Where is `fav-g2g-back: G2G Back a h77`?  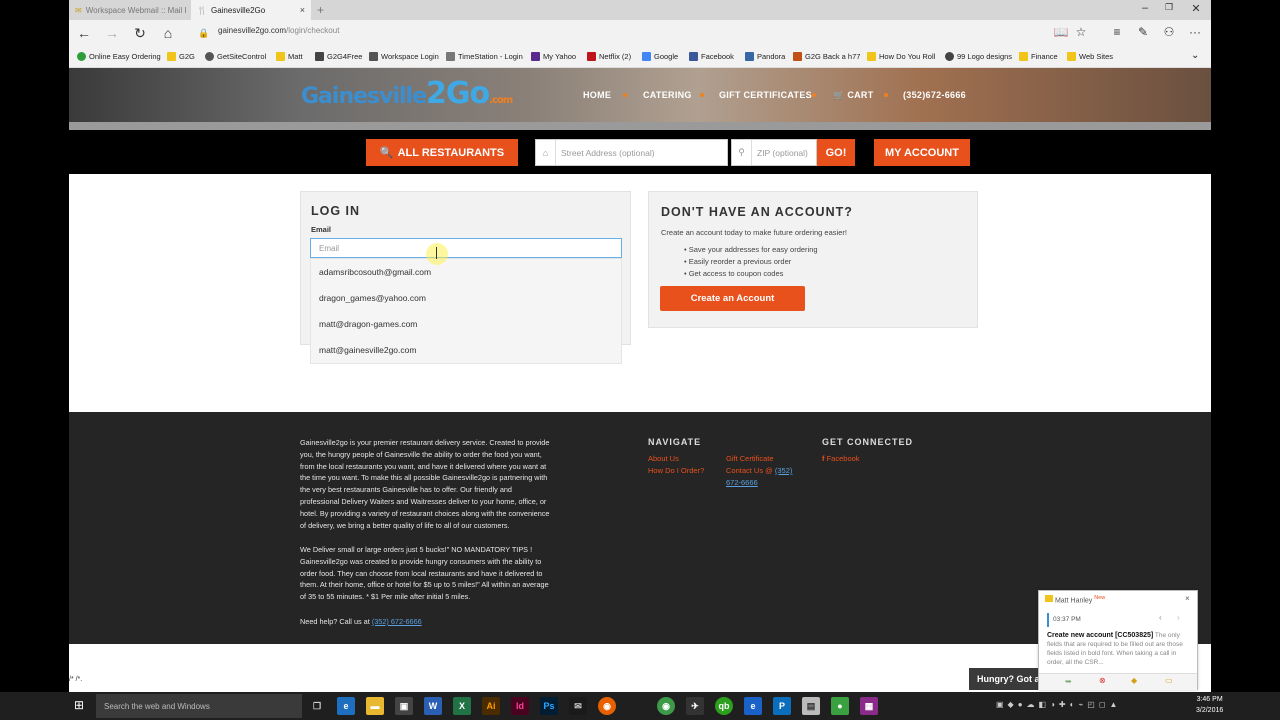
fav-g2g-back: G2G Back a h77 is located at coordinates (826, 56).